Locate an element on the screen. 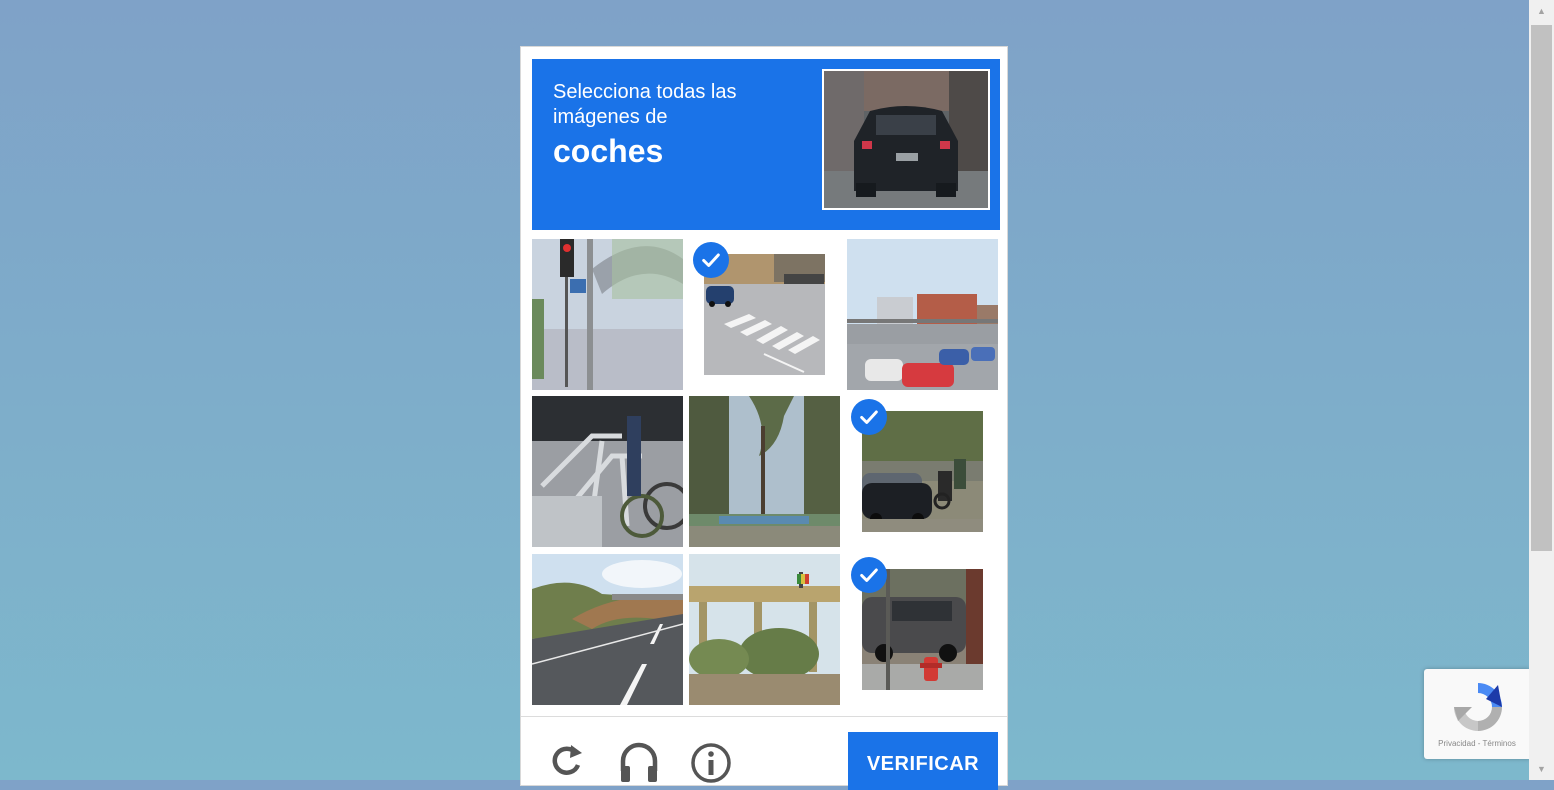 The height and width of the screenshot is (790, 1554). challenge-header: Selecciona todas las imágenes de coches is located at coordinates (766, 144).